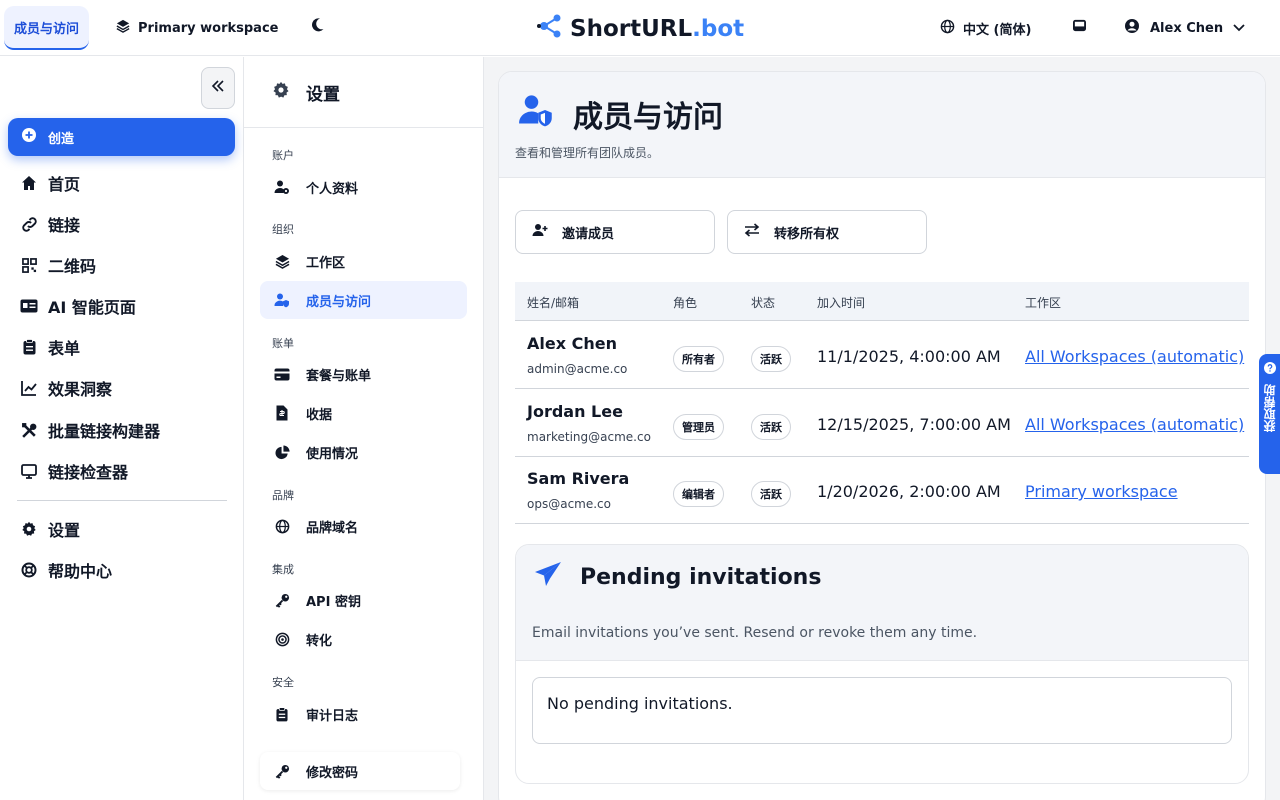  I want to click on role-badge: 所有者, so click(698, 359).